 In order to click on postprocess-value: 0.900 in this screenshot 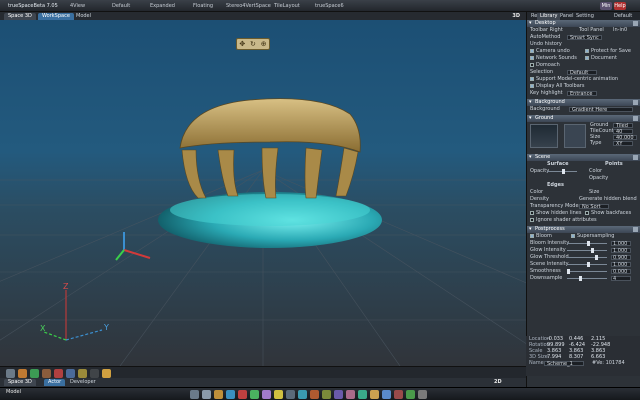, I will do `click(621, 258)`.